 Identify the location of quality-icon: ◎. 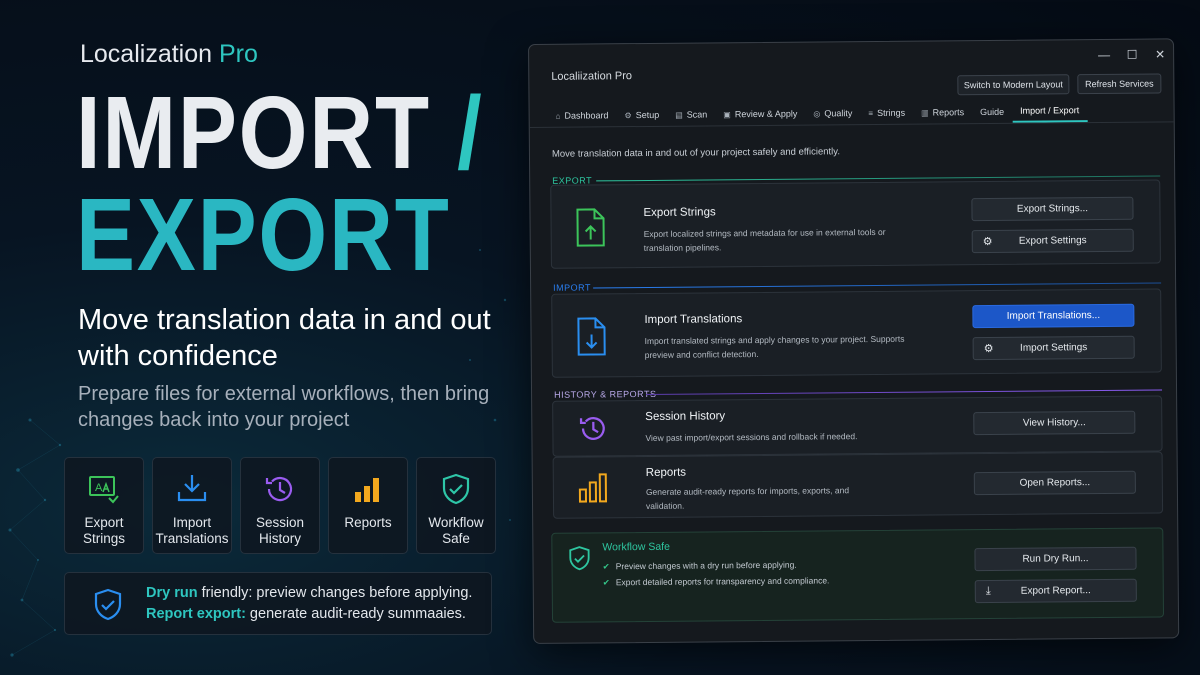
(817, 113).